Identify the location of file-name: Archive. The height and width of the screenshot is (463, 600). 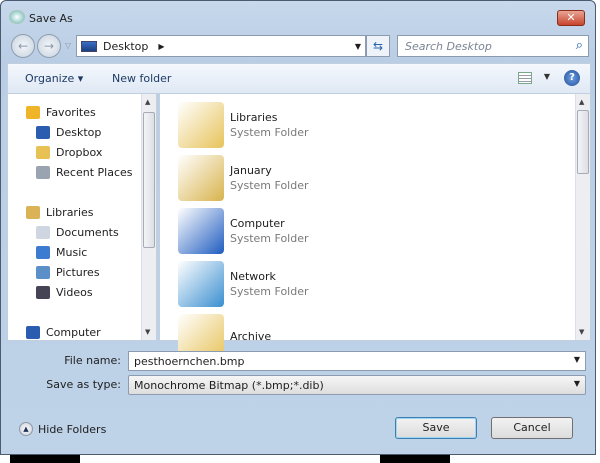
(251, 336).